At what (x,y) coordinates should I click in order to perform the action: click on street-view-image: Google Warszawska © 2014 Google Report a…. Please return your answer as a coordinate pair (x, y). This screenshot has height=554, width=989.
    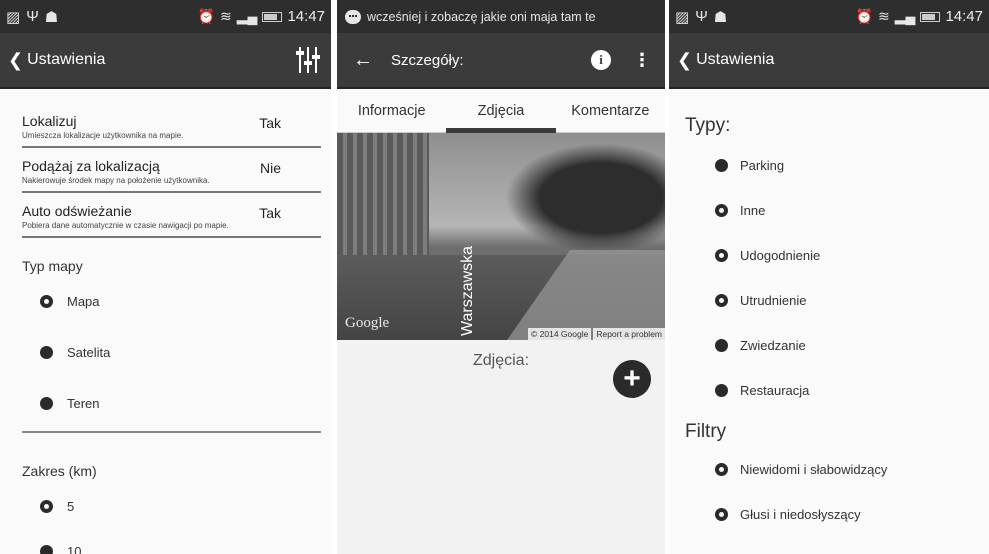
    Looking at the image, I should click on (501, 236).